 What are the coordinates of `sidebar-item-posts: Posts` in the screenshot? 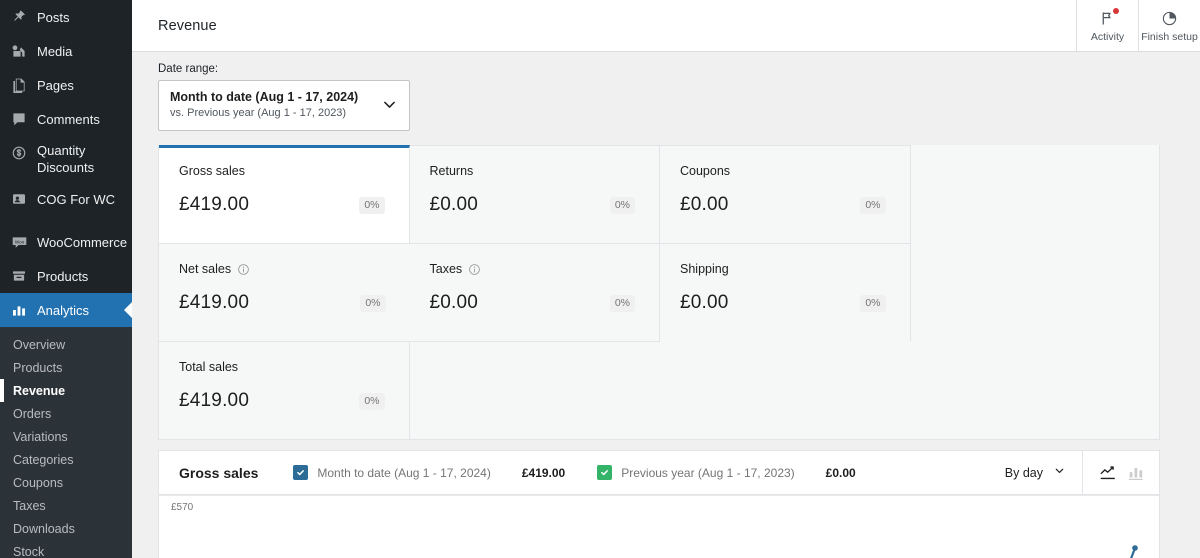 It's located at (66, 17).